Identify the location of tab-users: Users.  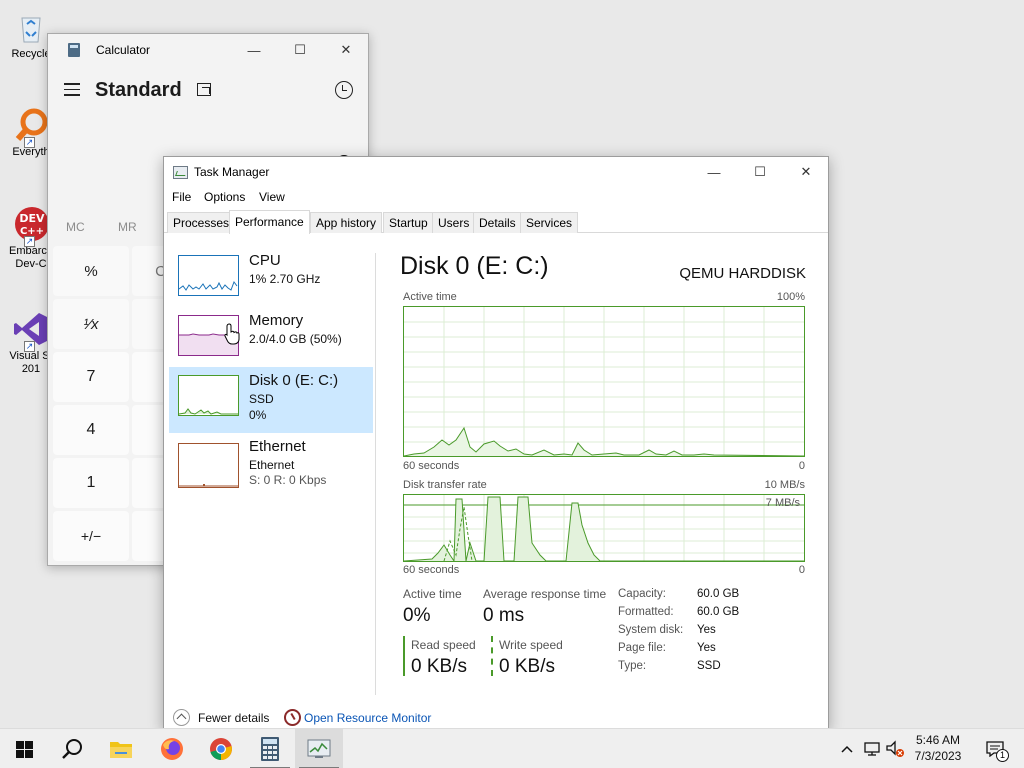
(454, 222).